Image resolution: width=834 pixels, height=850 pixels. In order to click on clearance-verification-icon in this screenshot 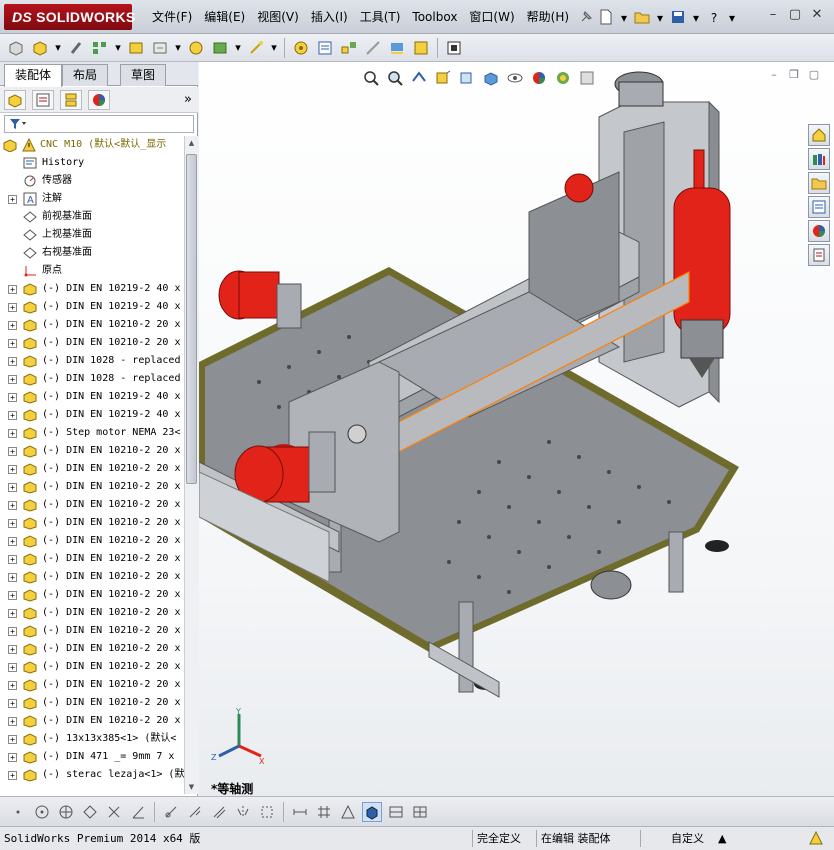, I will do `click(421, 48)`.